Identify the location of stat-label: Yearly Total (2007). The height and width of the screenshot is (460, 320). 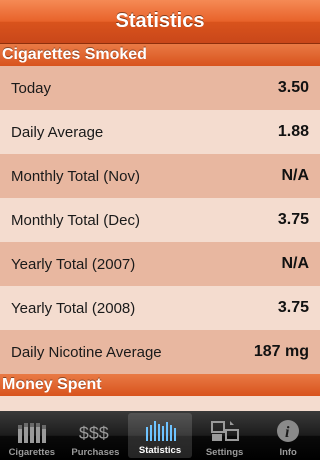
(73, 264).